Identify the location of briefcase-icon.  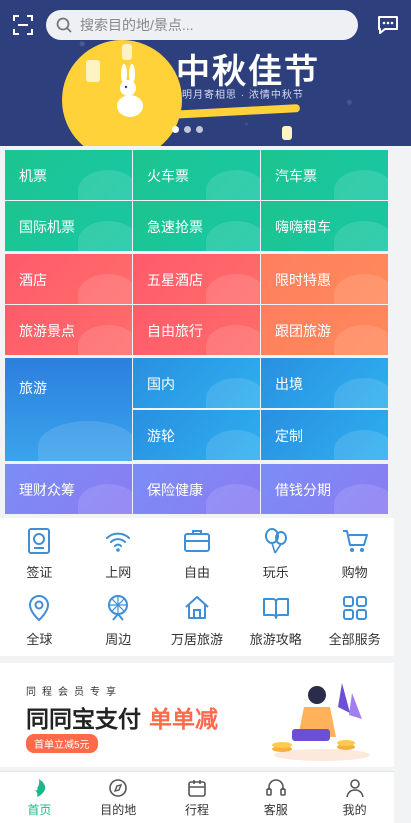
(196, 541).